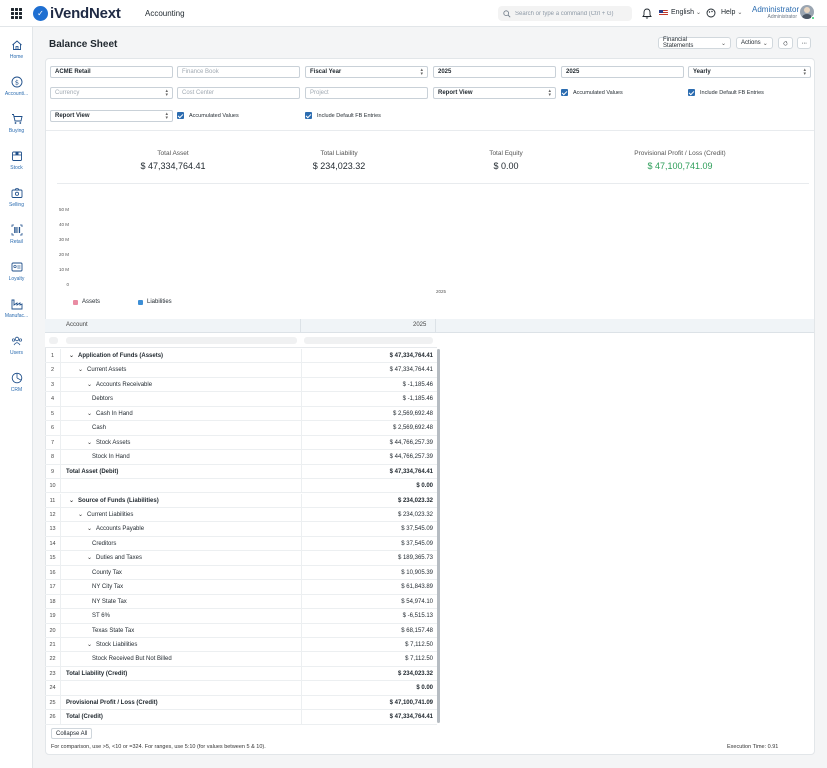  What do you see at coordinates (419, 325) in the screenshot?
I see `column-header-2025: 2025` at bounding box center [419, 325].